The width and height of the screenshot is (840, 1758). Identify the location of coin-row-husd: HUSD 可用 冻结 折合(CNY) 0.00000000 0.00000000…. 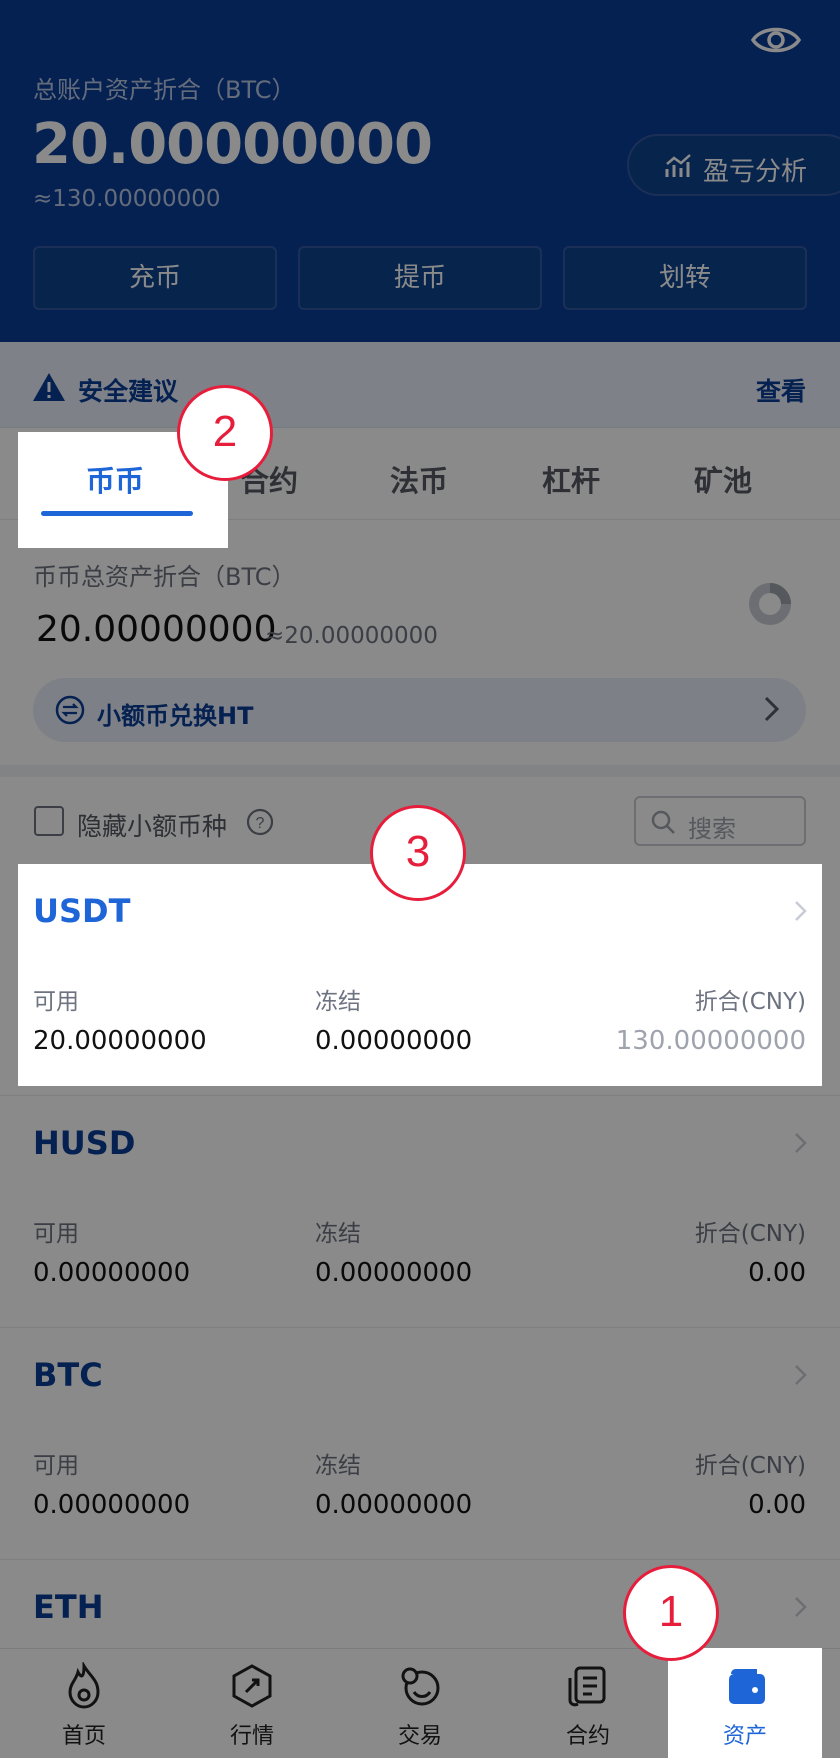
(420, 1212).